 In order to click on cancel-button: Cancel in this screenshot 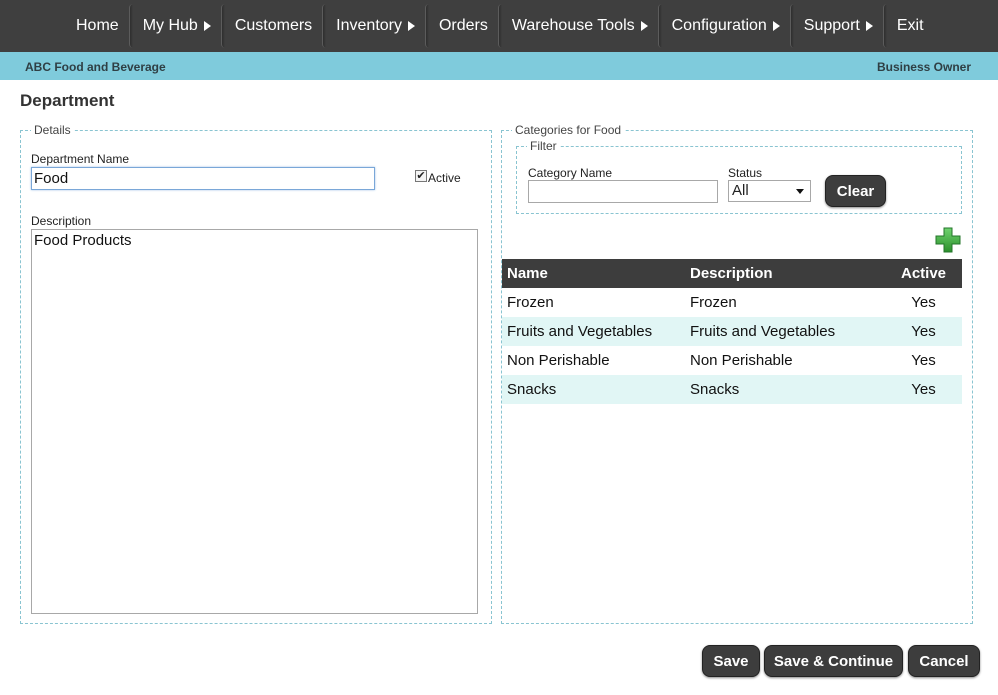, I will do `click(944, 661)`.